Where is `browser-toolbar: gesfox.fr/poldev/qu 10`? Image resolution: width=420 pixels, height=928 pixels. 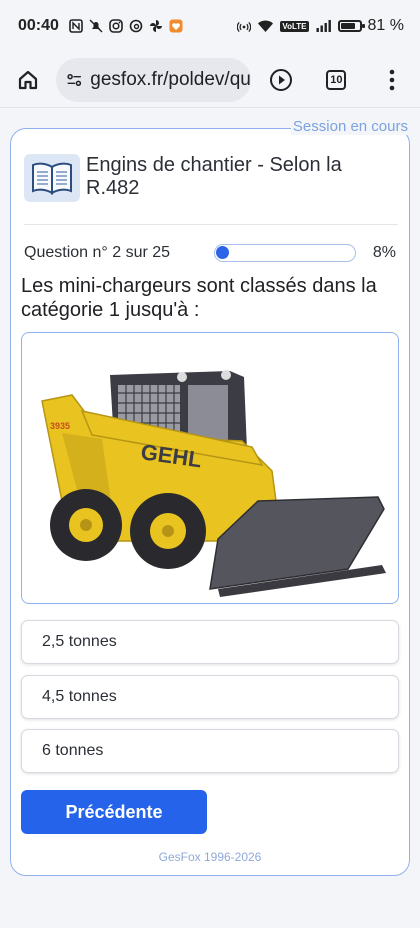
browser-toolbar: gesfox.fr/poldev/qu 10 is located at coordinates (210, 80).